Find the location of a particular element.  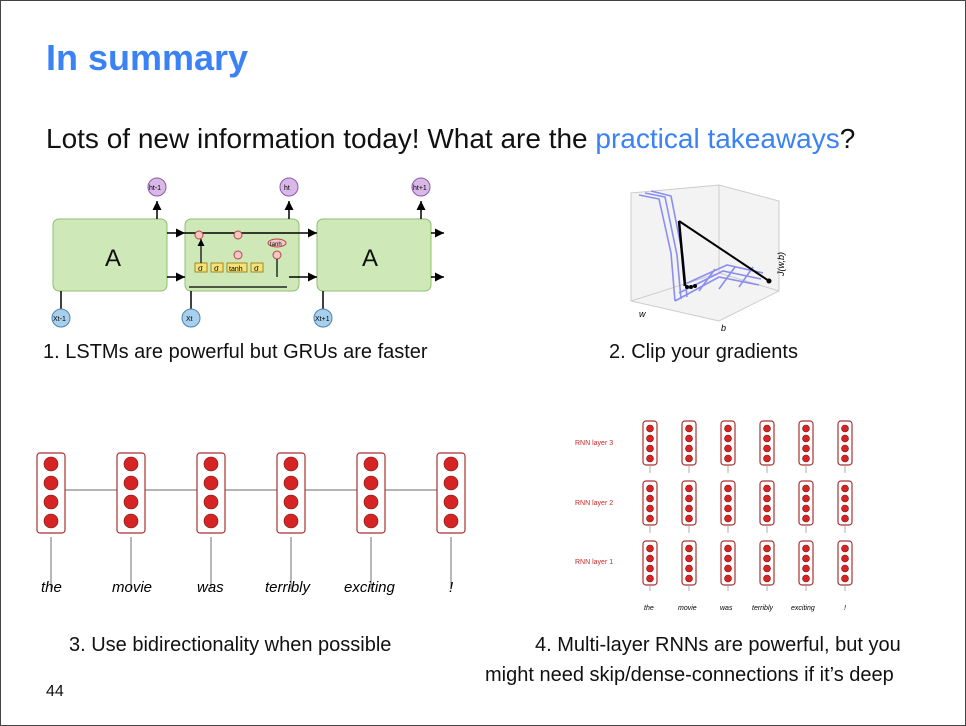

lstm-gates: σ σ tanh σ is located at coordinates (229, 267).